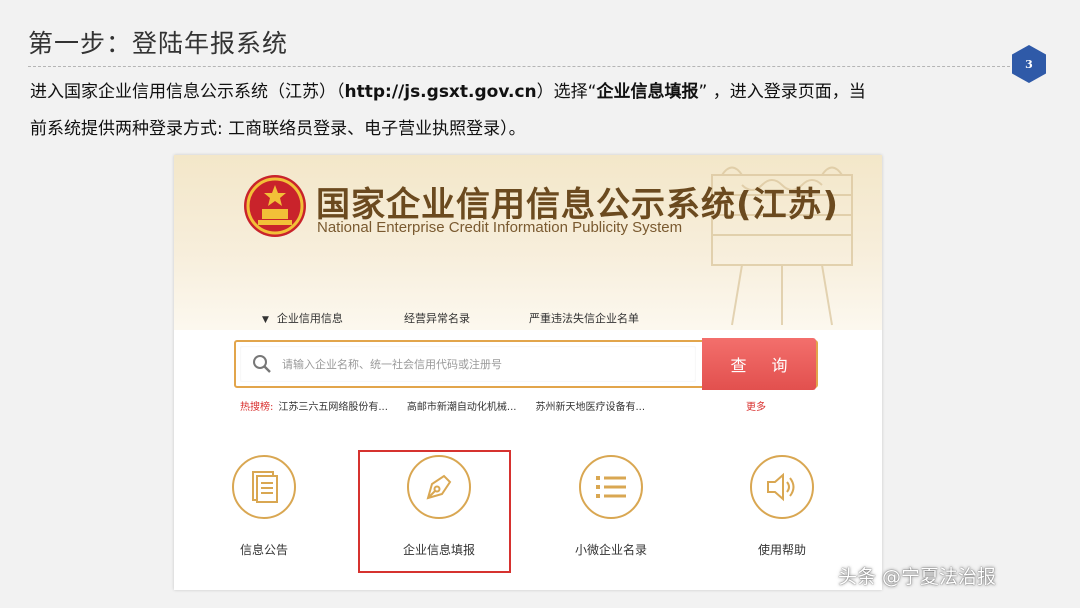 The width and height of the screenshot is (1080, 608). Describe the element at coordinates (434, 511) in the screenshot. I see `highlight-frame` at that location.